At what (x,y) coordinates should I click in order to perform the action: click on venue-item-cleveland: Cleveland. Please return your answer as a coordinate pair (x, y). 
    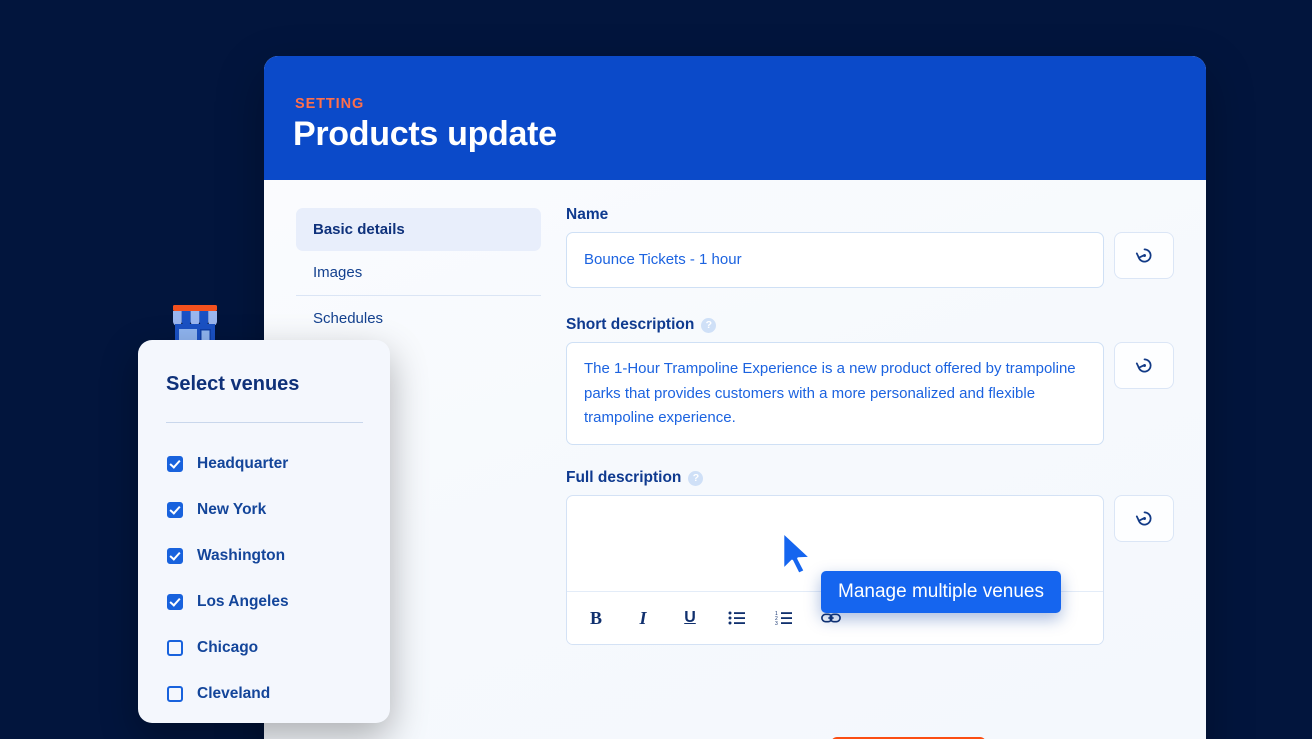
    Looking at the image, I should click on (267, 694).